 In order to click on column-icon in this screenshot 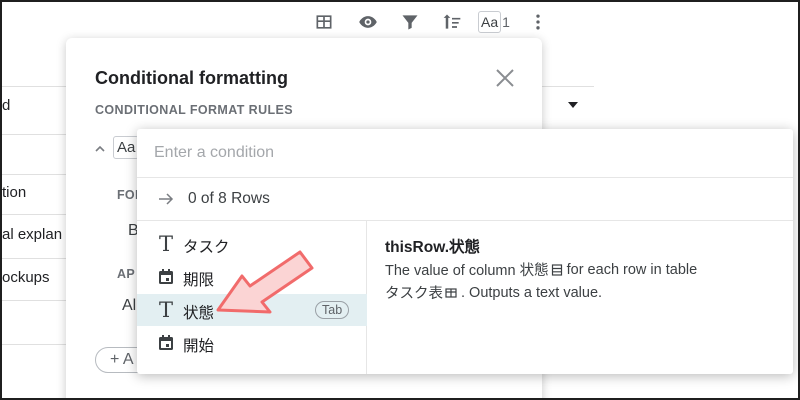, I will do `click(556, 269)`.